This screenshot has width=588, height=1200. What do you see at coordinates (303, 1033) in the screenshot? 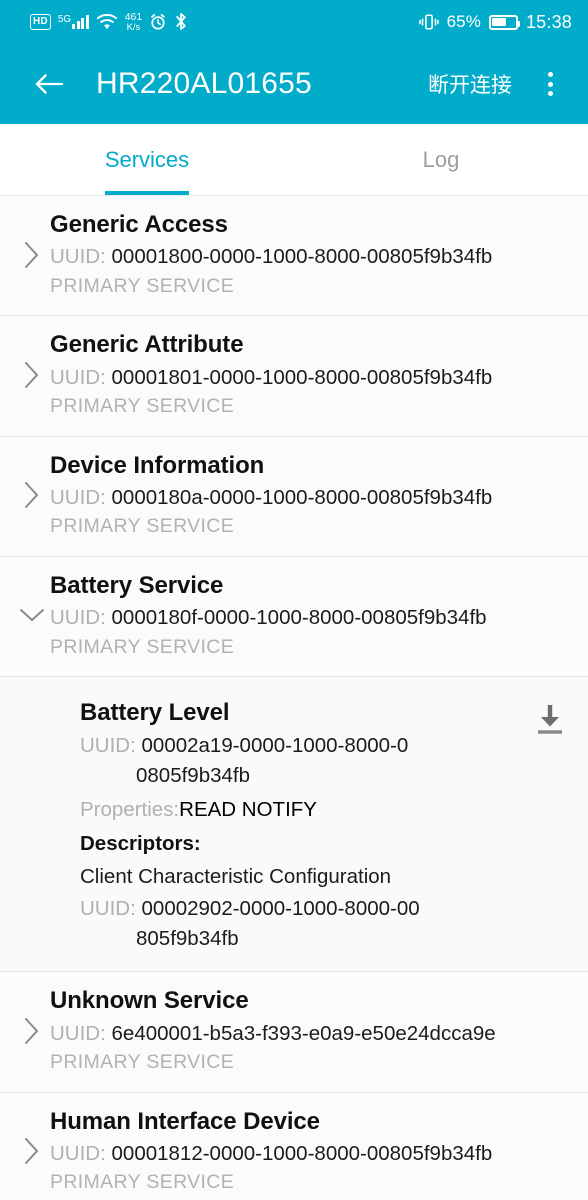
I see `service-uuid-value: 6e400001-b5a3-f393-e0a9-e50e24dcca9e` at bounding box center [303, 1033].